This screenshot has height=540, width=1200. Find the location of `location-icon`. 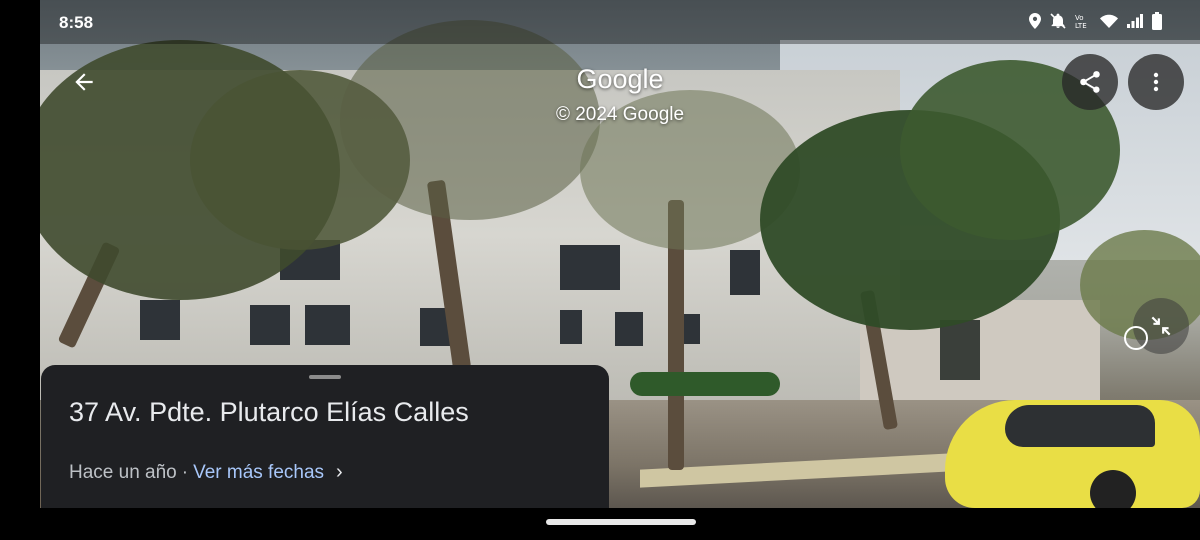

location-icon is located at coordinates (1035, 23).